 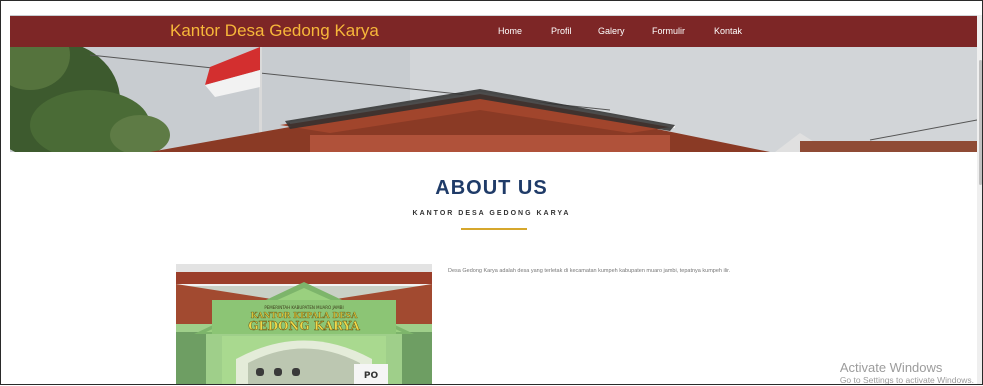 What do you see at coordinates (980, 122) in the screenshot?
I see `scrollbar-thumb` at bounding box center [980, 122].